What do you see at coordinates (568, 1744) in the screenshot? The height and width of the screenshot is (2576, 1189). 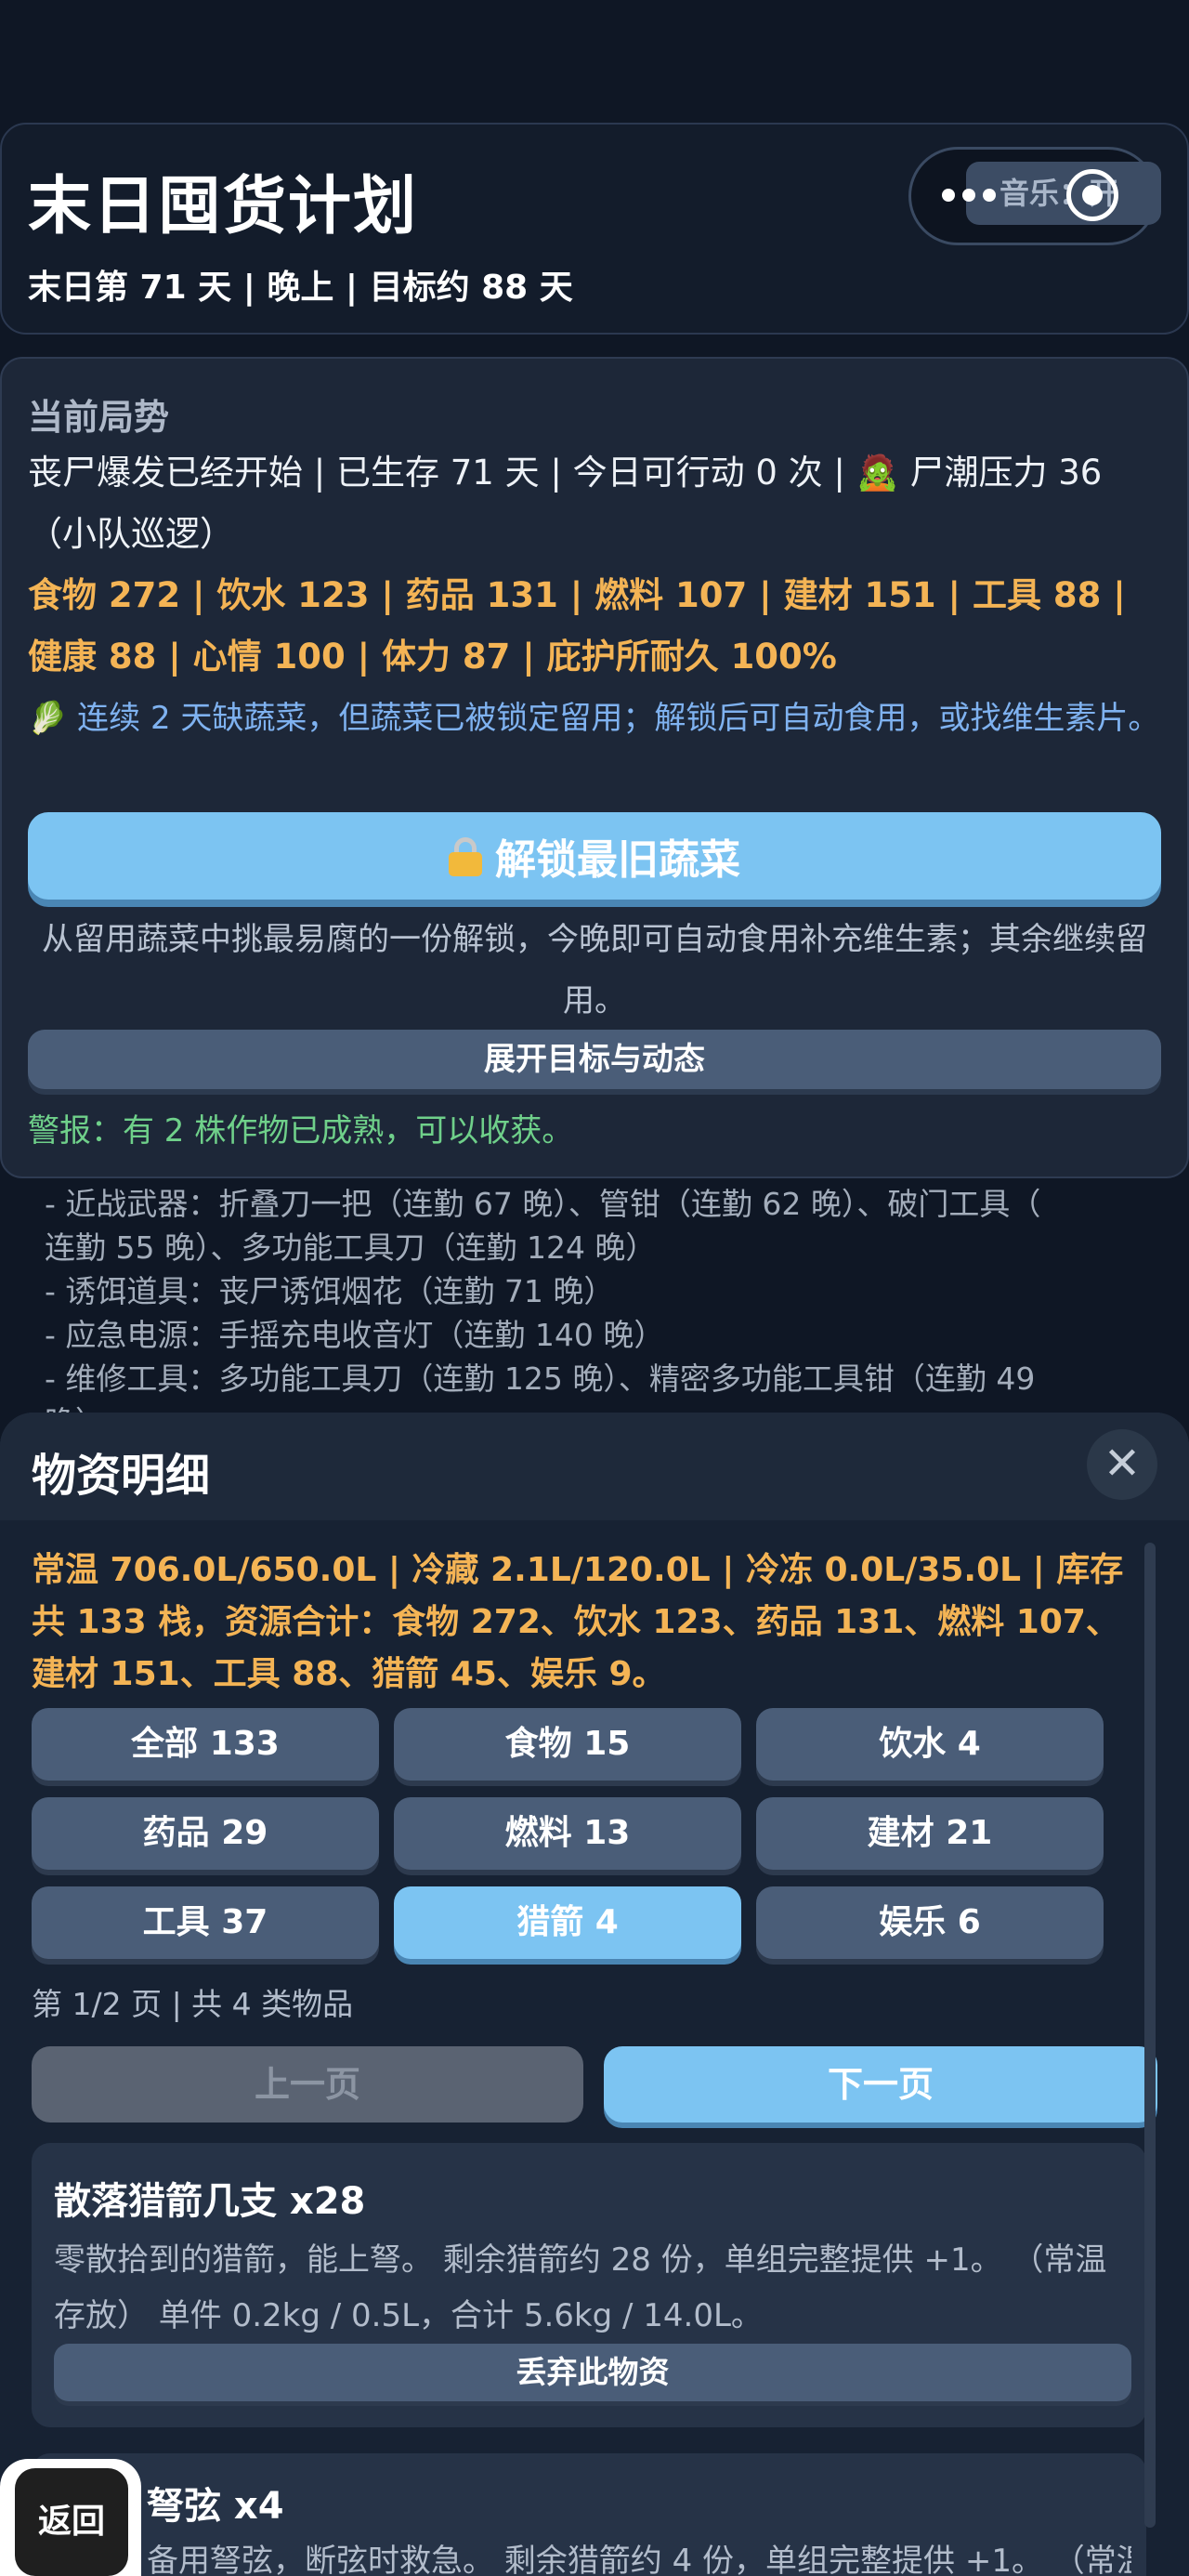 I see `filter-food: 食物 15` at bounding box center [568, 1744].